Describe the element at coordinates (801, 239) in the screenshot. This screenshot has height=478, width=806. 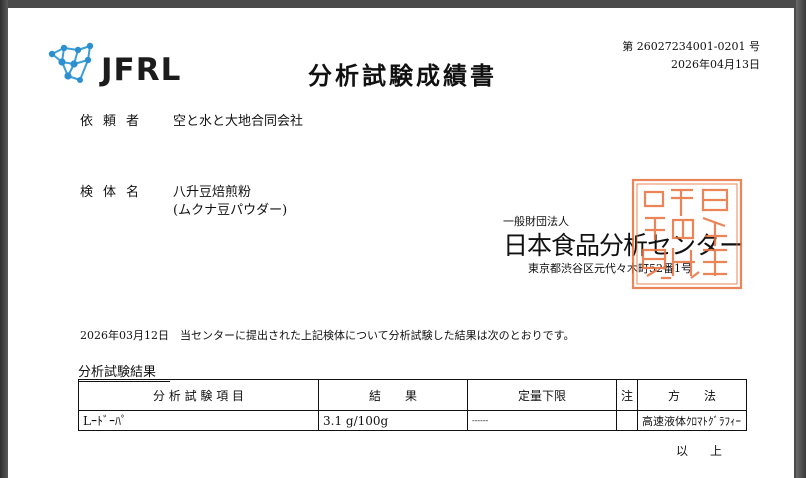
I see `viewer-shadow-right` at that location.